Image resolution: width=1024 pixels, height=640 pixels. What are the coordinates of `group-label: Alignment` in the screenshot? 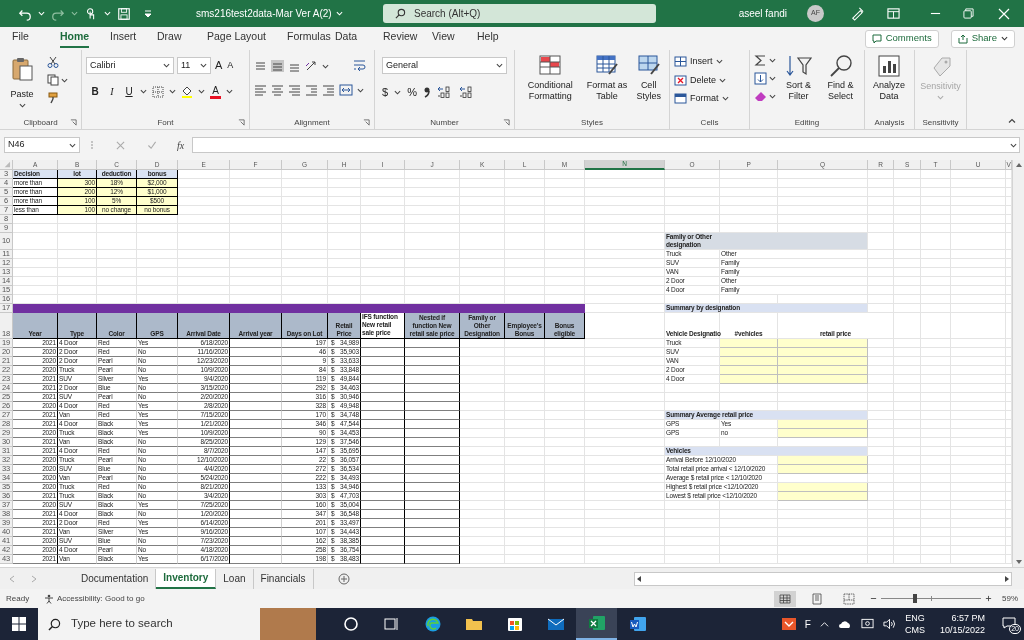 It's located at (312, 122).